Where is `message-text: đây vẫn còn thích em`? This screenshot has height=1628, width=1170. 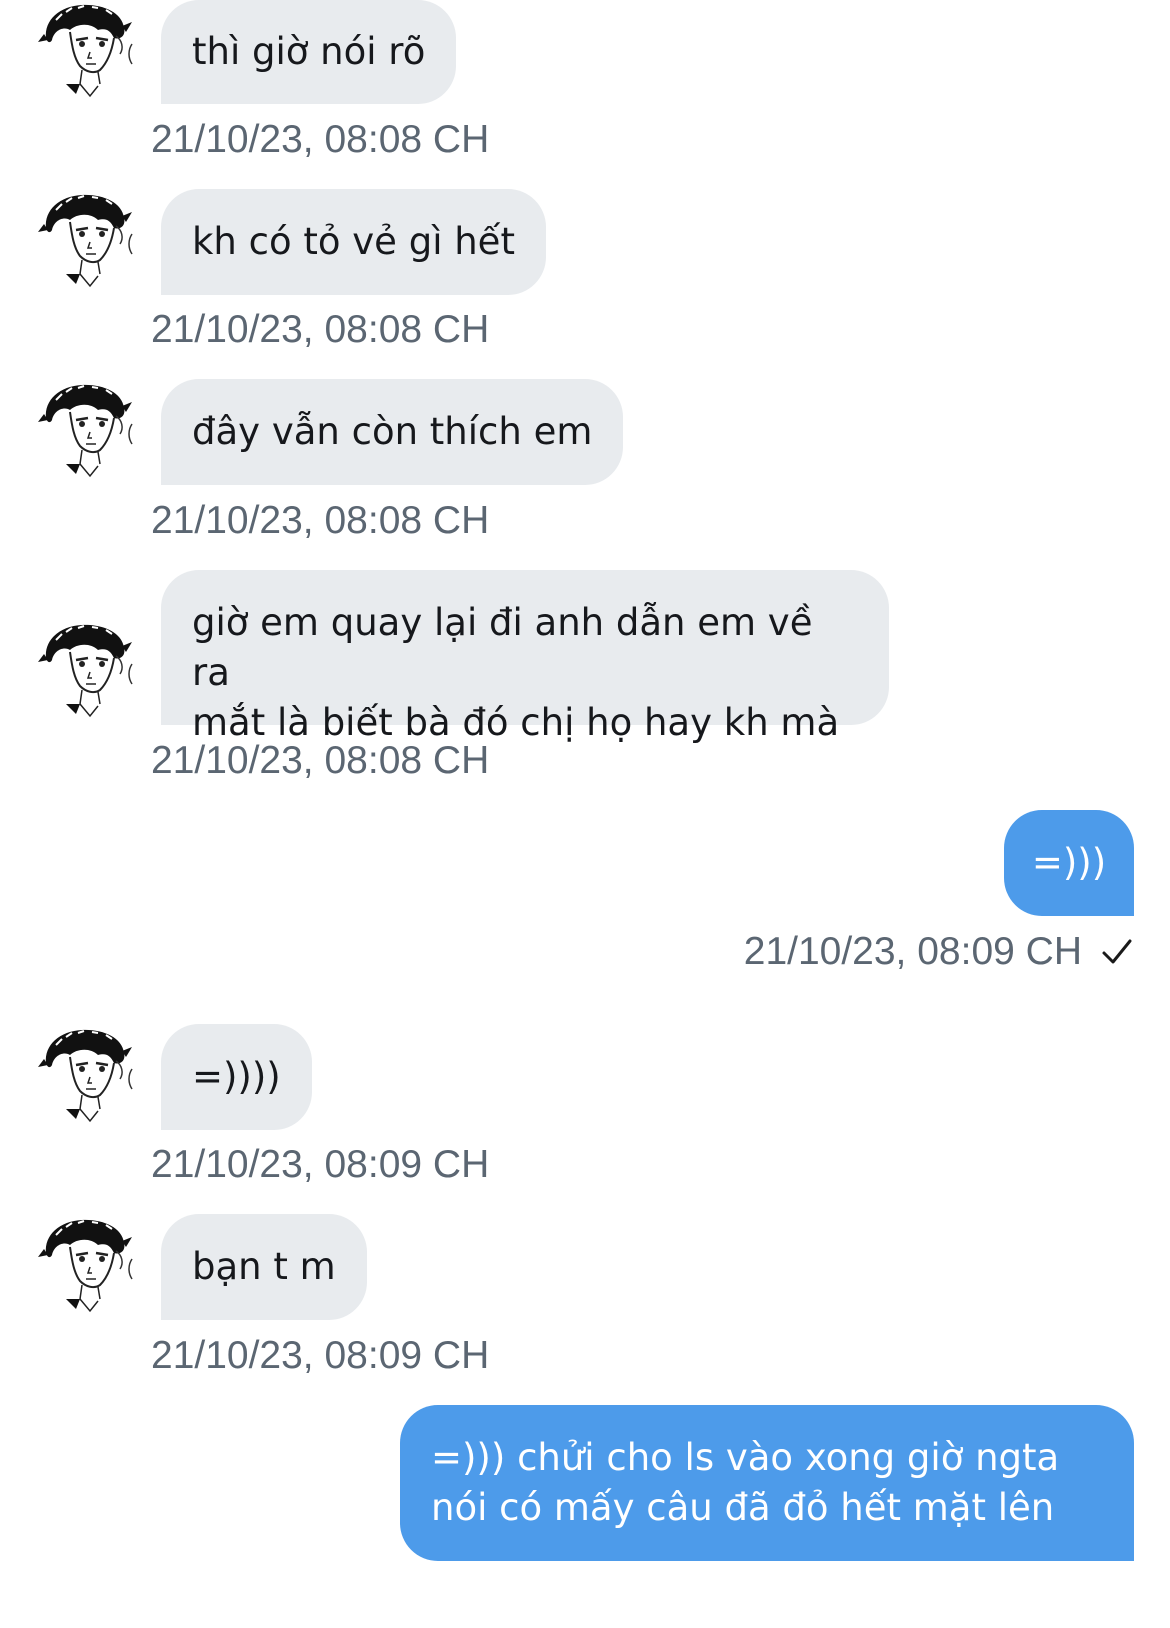 message-text: đây vẫn còn thích em is located at coordinates (392, 431).